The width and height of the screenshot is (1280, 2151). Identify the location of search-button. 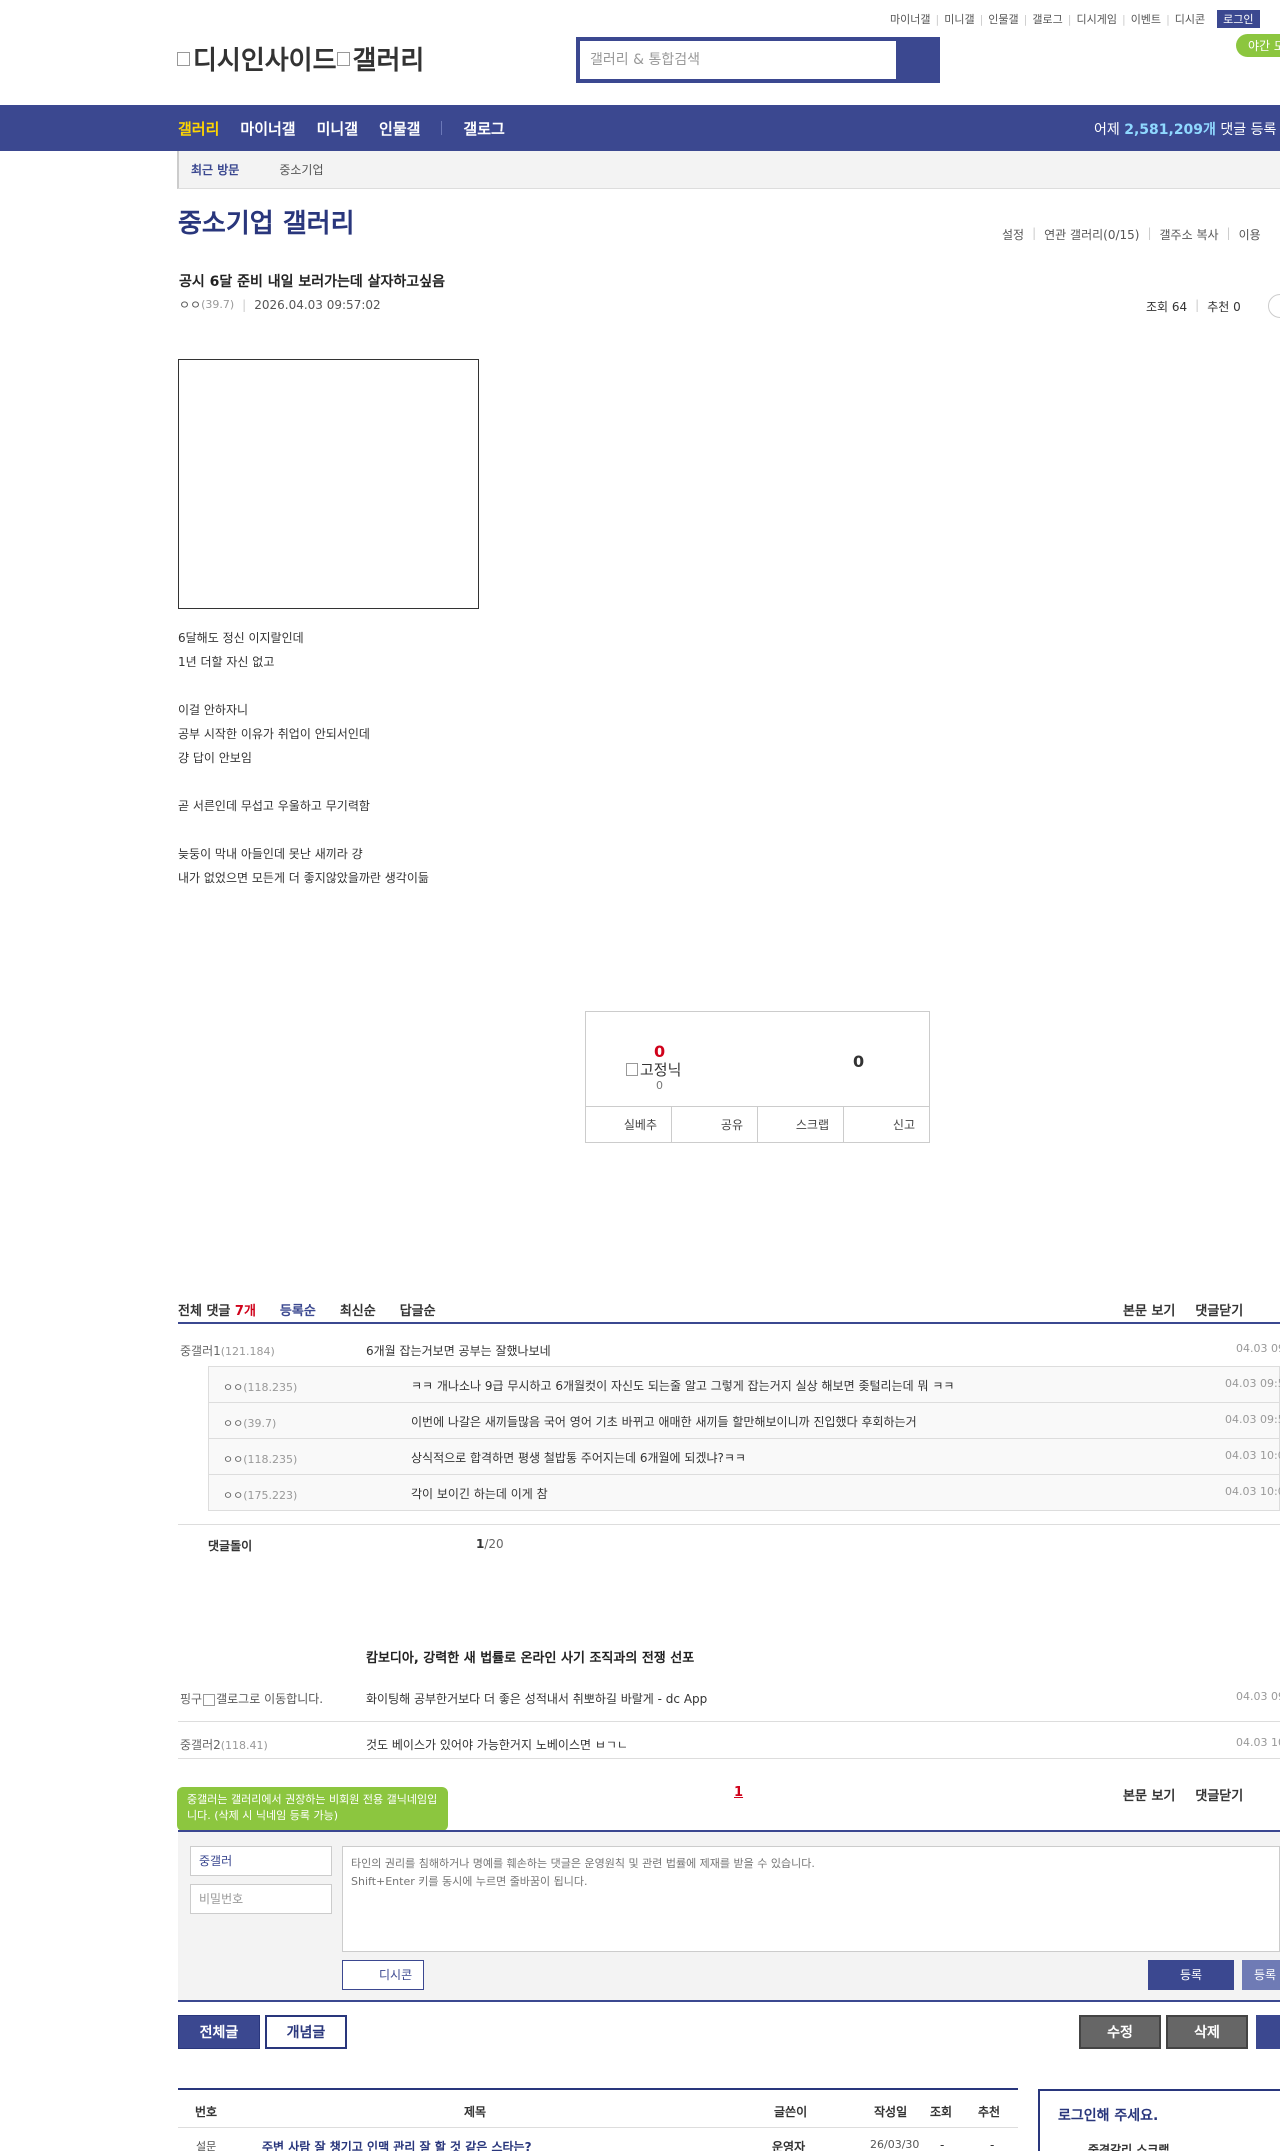
(916, 60).